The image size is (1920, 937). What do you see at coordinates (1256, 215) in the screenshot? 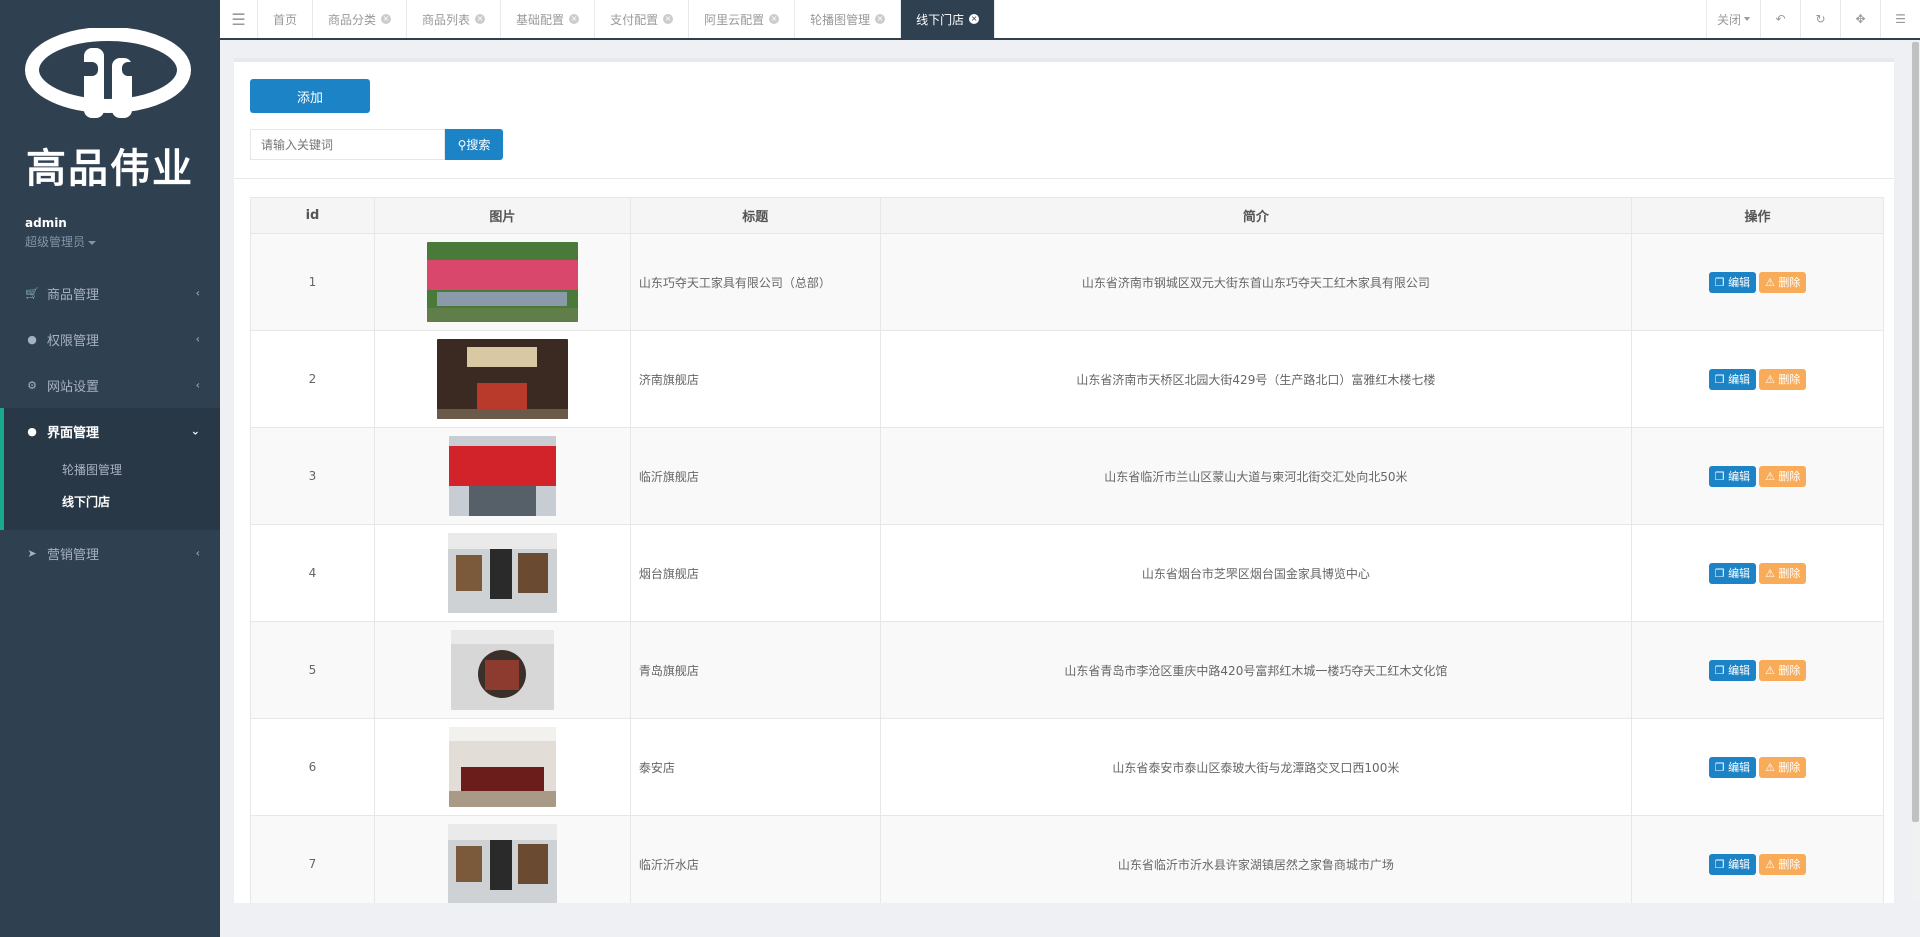
I see `column-header-desc: 简介` at bounding box center [1256, 215].